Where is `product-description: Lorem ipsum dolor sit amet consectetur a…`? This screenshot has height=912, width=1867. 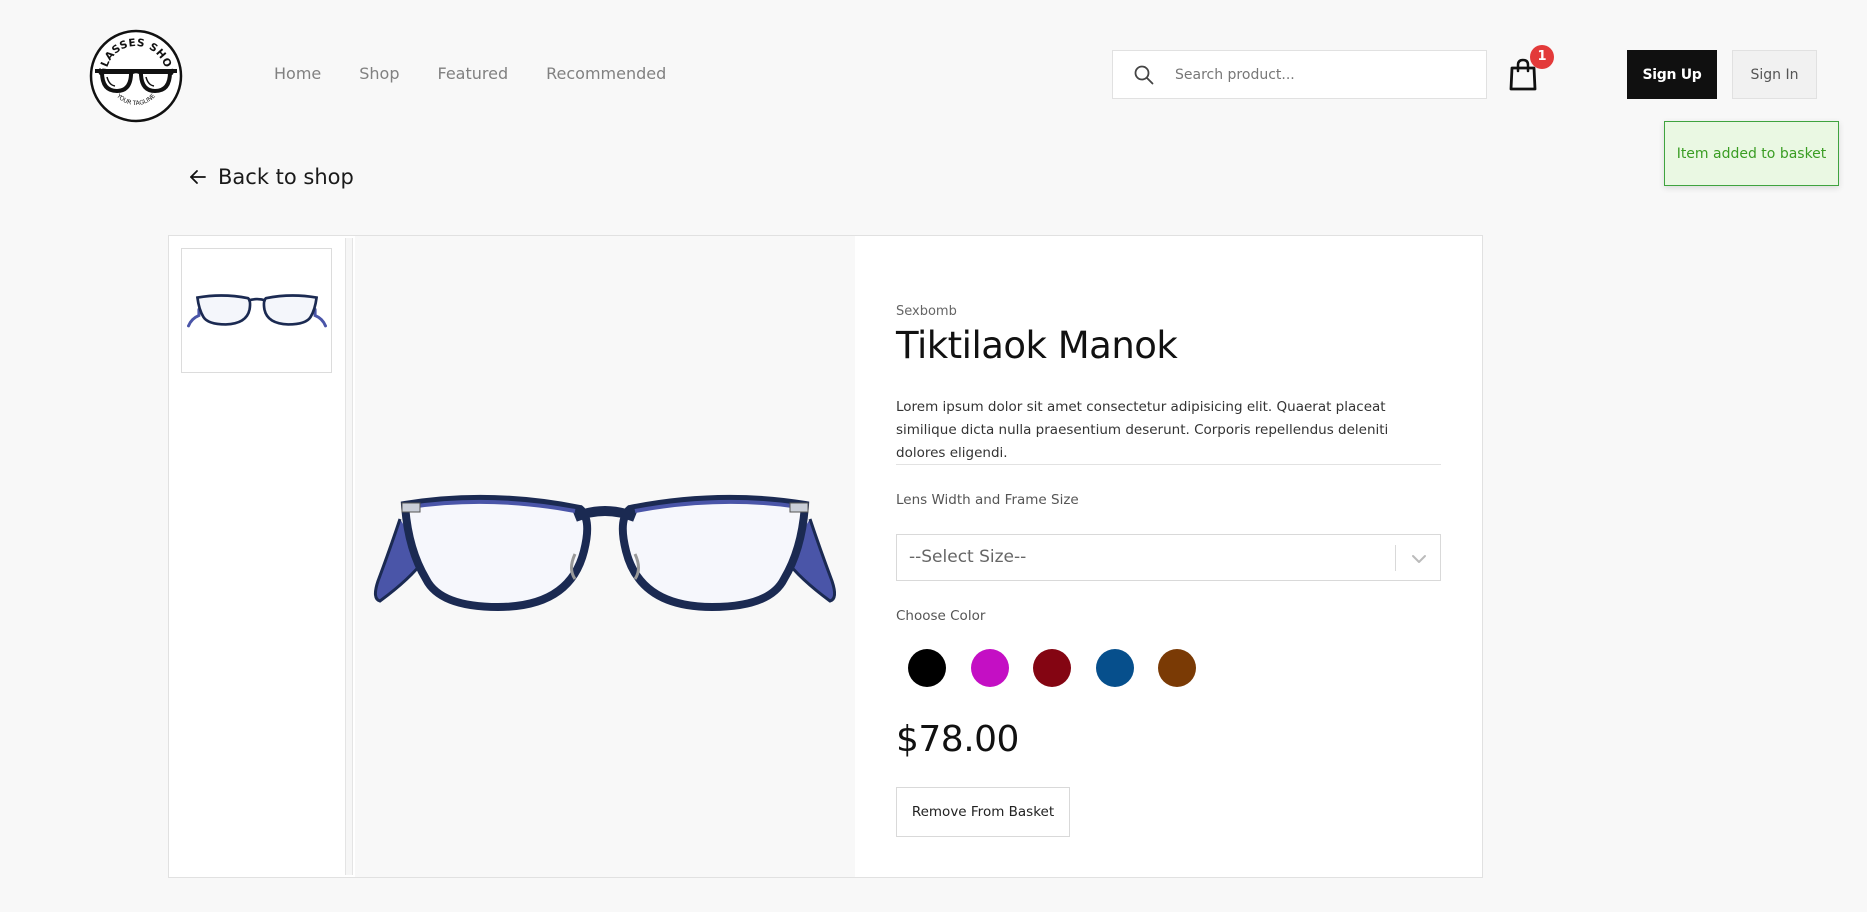 product-description: Lorem ipsum dolor sit amet consectetur a… is located at coordinates (1142, 430).